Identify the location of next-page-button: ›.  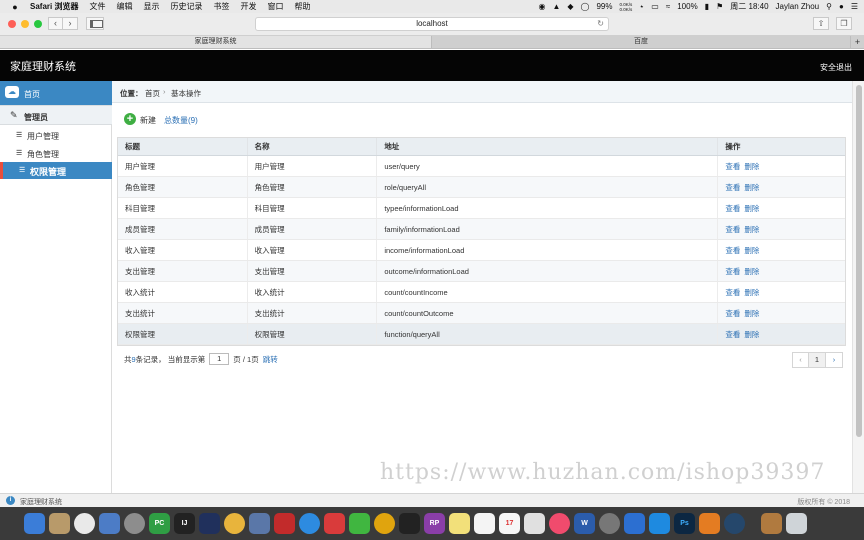
(834, 360).